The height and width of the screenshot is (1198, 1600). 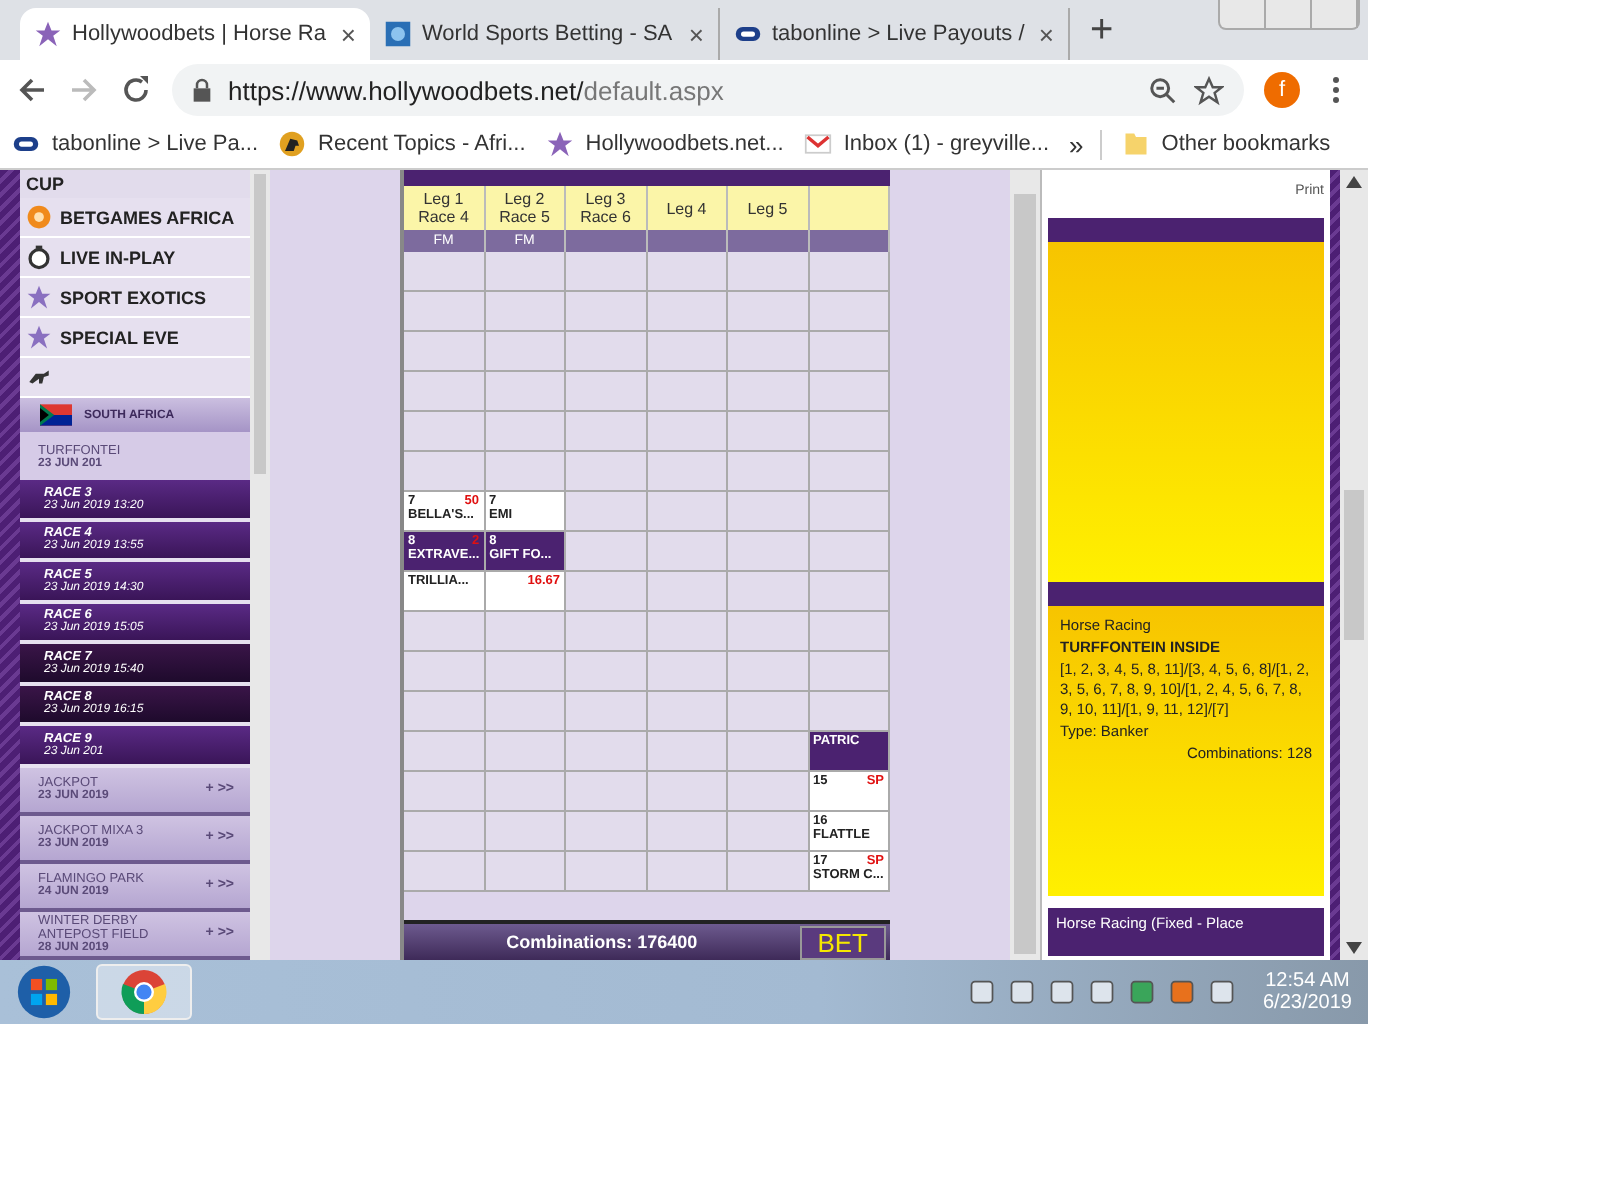 What do you see at coordinates (135, 338) in the screenshot?
I see `sidebar-item: SPECIAL EVE` at bounding box center [135, 338].